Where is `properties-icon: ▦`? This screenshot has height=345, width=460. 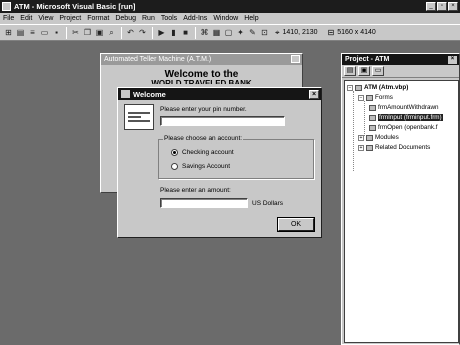
properties-icon: ▦ is located at coordinates (216, 32).